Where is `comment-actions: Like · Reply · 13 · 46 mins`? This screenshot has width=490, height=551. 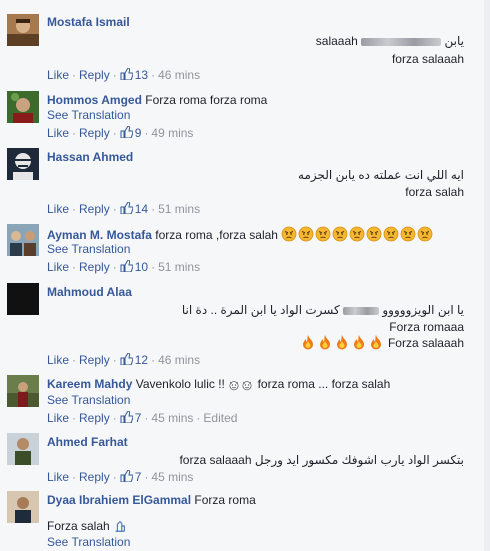
comment-actions: Like · Reply · 13 · 46 mins is located at coordinates (124, 75).